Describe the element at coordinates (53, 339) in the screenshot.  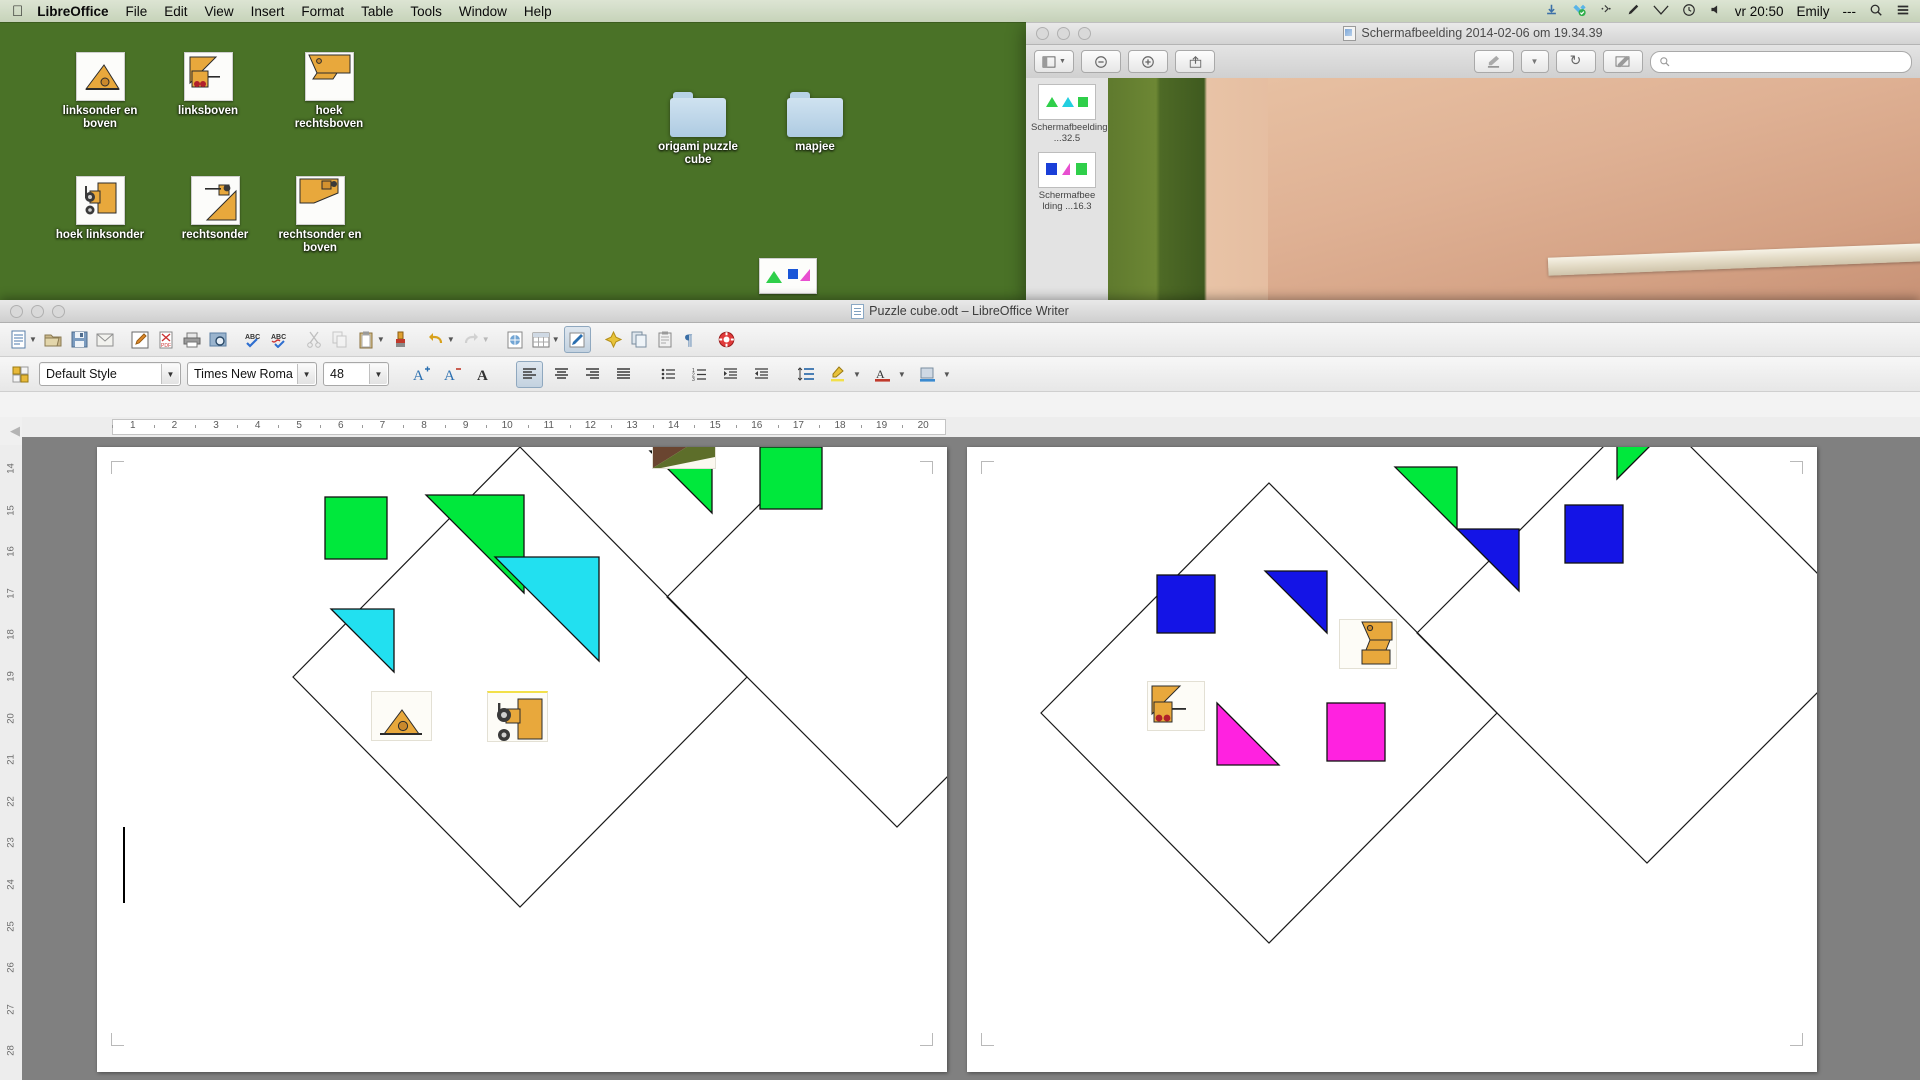
I see `open-icon` at that location.